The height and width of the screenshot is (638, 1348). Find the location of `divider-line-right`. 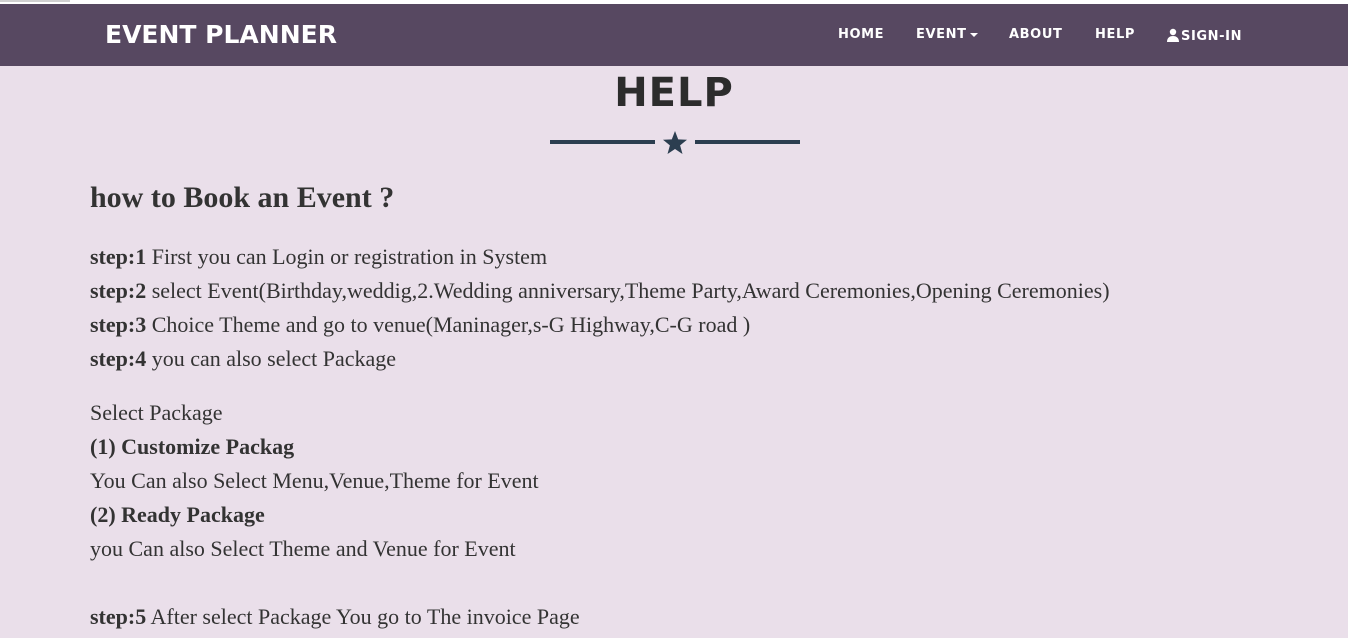

divider-line-right is located at coordinates (747, 142).